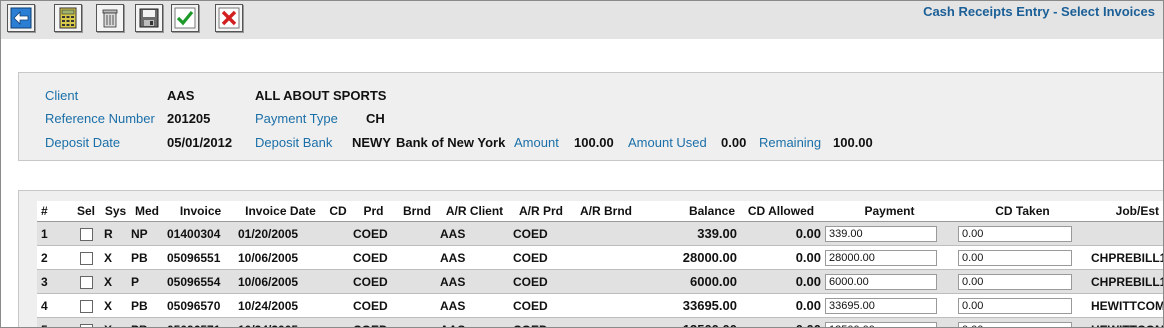 Image resolution: width=1164 pixels, height=328 pixels. What do you see at coordinates (115, 211) in the screenshot?
I see `col-header: Sys` at bounding box center [115, 211].